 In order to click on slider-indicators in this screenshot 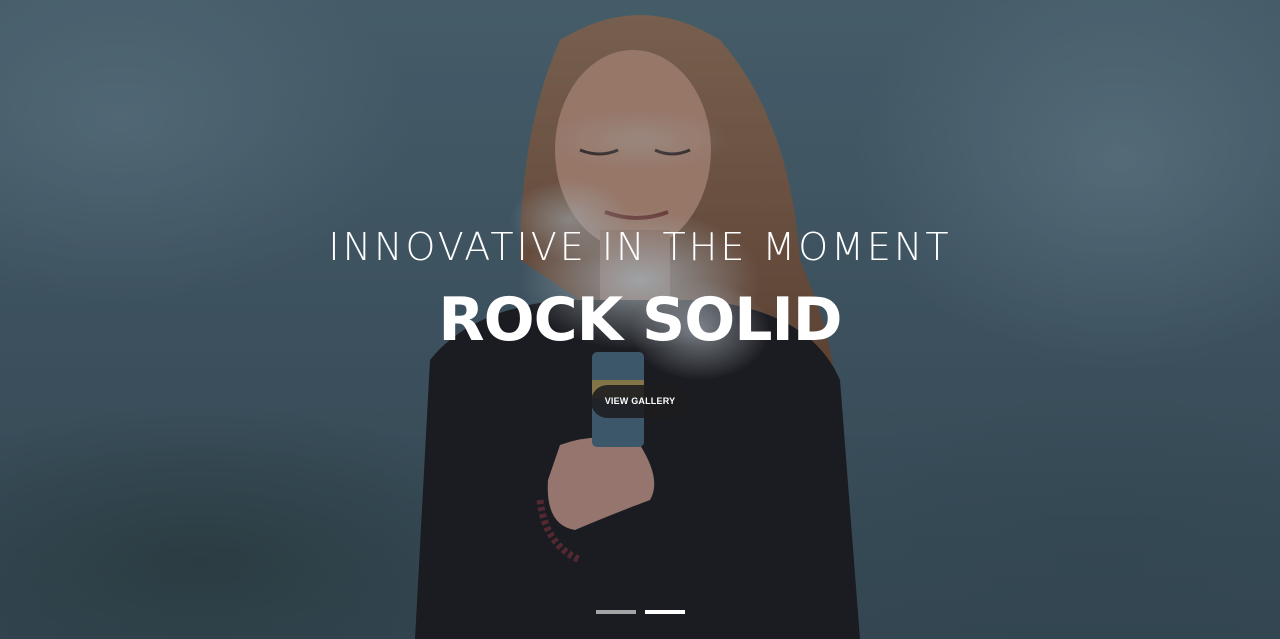, I will do `click(641, 613)`.